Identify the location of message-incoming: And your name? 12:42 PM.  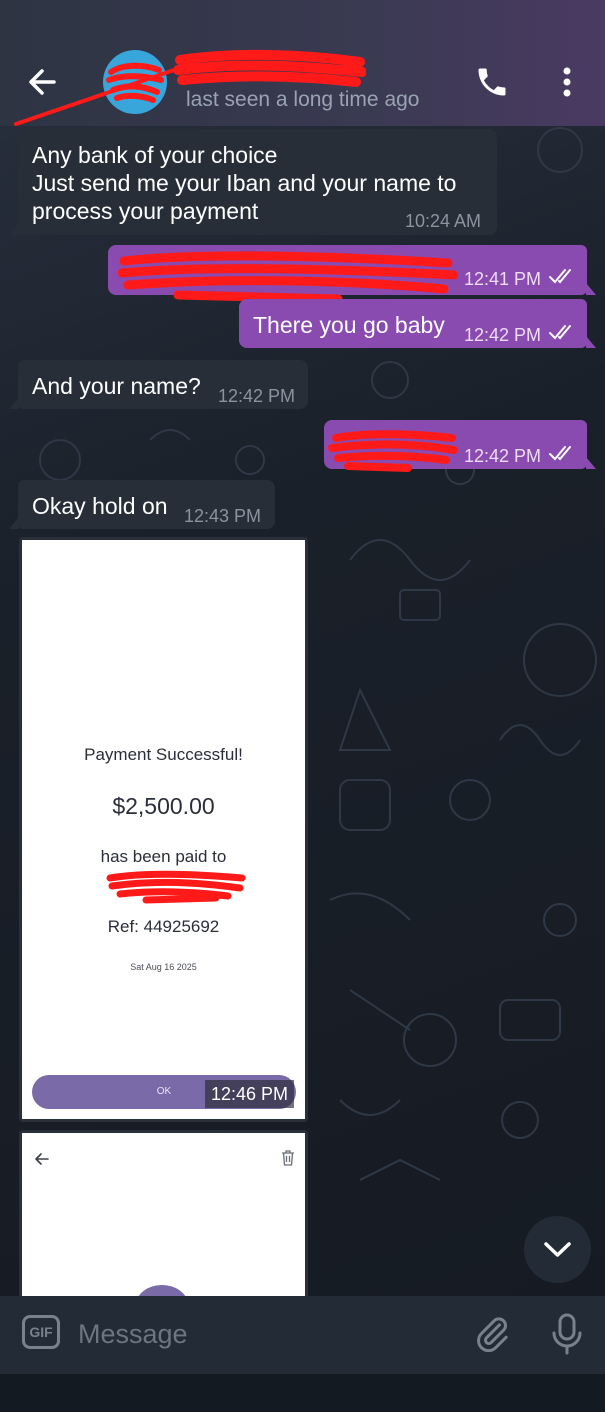
(158, 384).